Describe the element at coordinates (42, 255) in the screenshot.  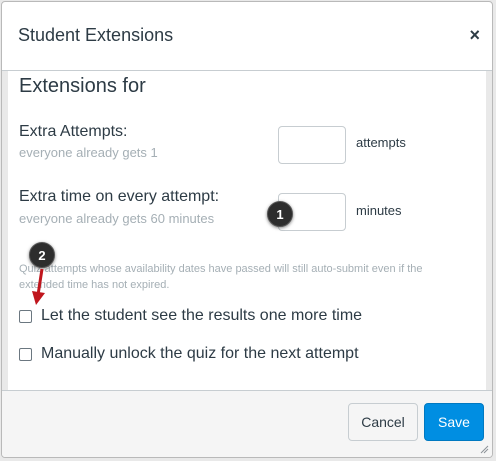
I see `callout-badge-2: 2` at that location.